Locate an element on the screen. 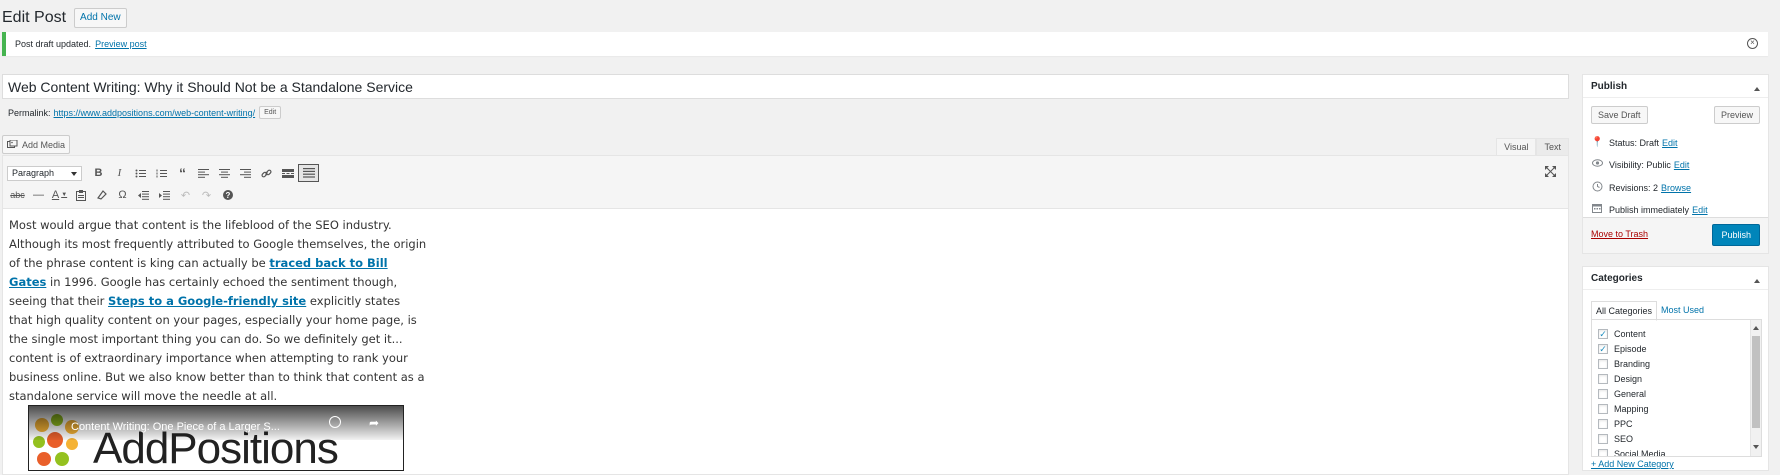 The height and width of the screenshot is (475, 1780). move-to-trash-link: Move to Trash is located at coordinates (1619, 234).